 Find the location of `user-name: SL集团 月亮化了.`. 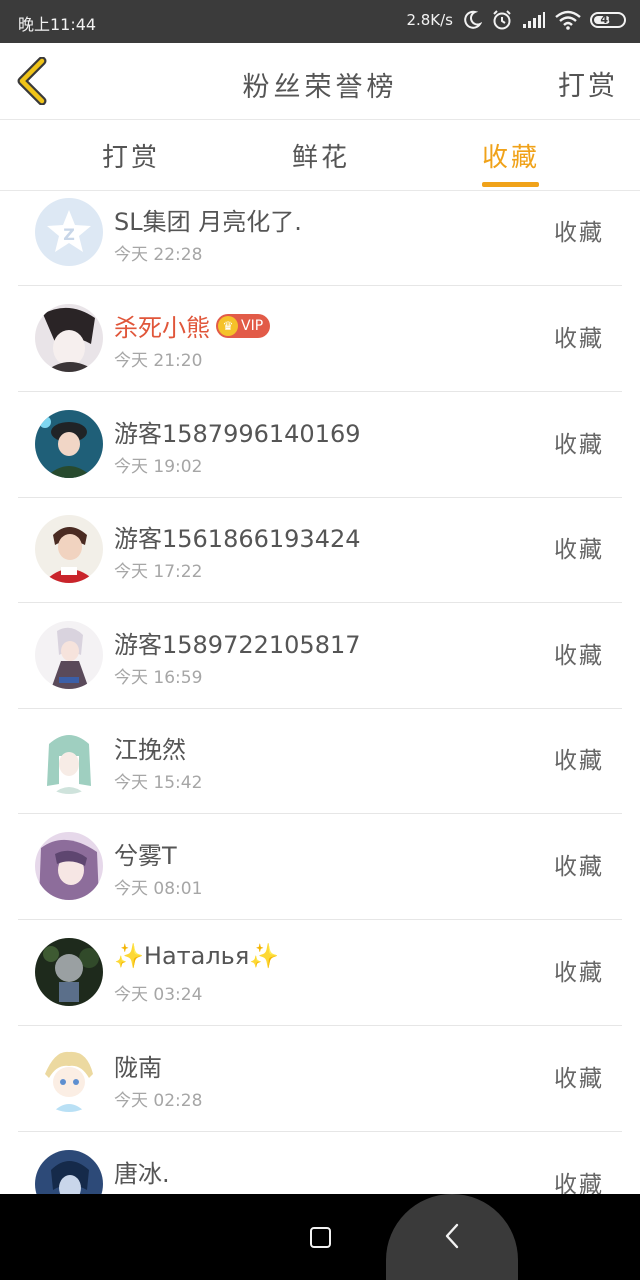

user-name: SL集团 月亮化了. is located at coordinates (208, 219).